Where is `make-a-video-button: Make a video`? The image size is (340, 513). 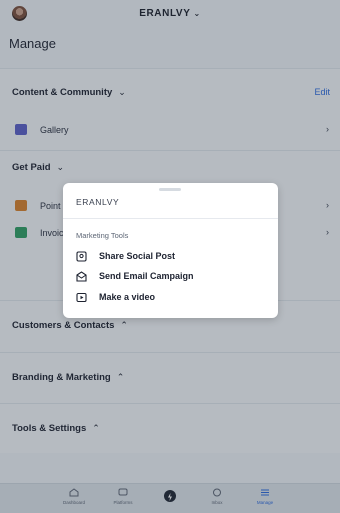 make-a-video-button: Make a video is located at coordinates (171, 298).